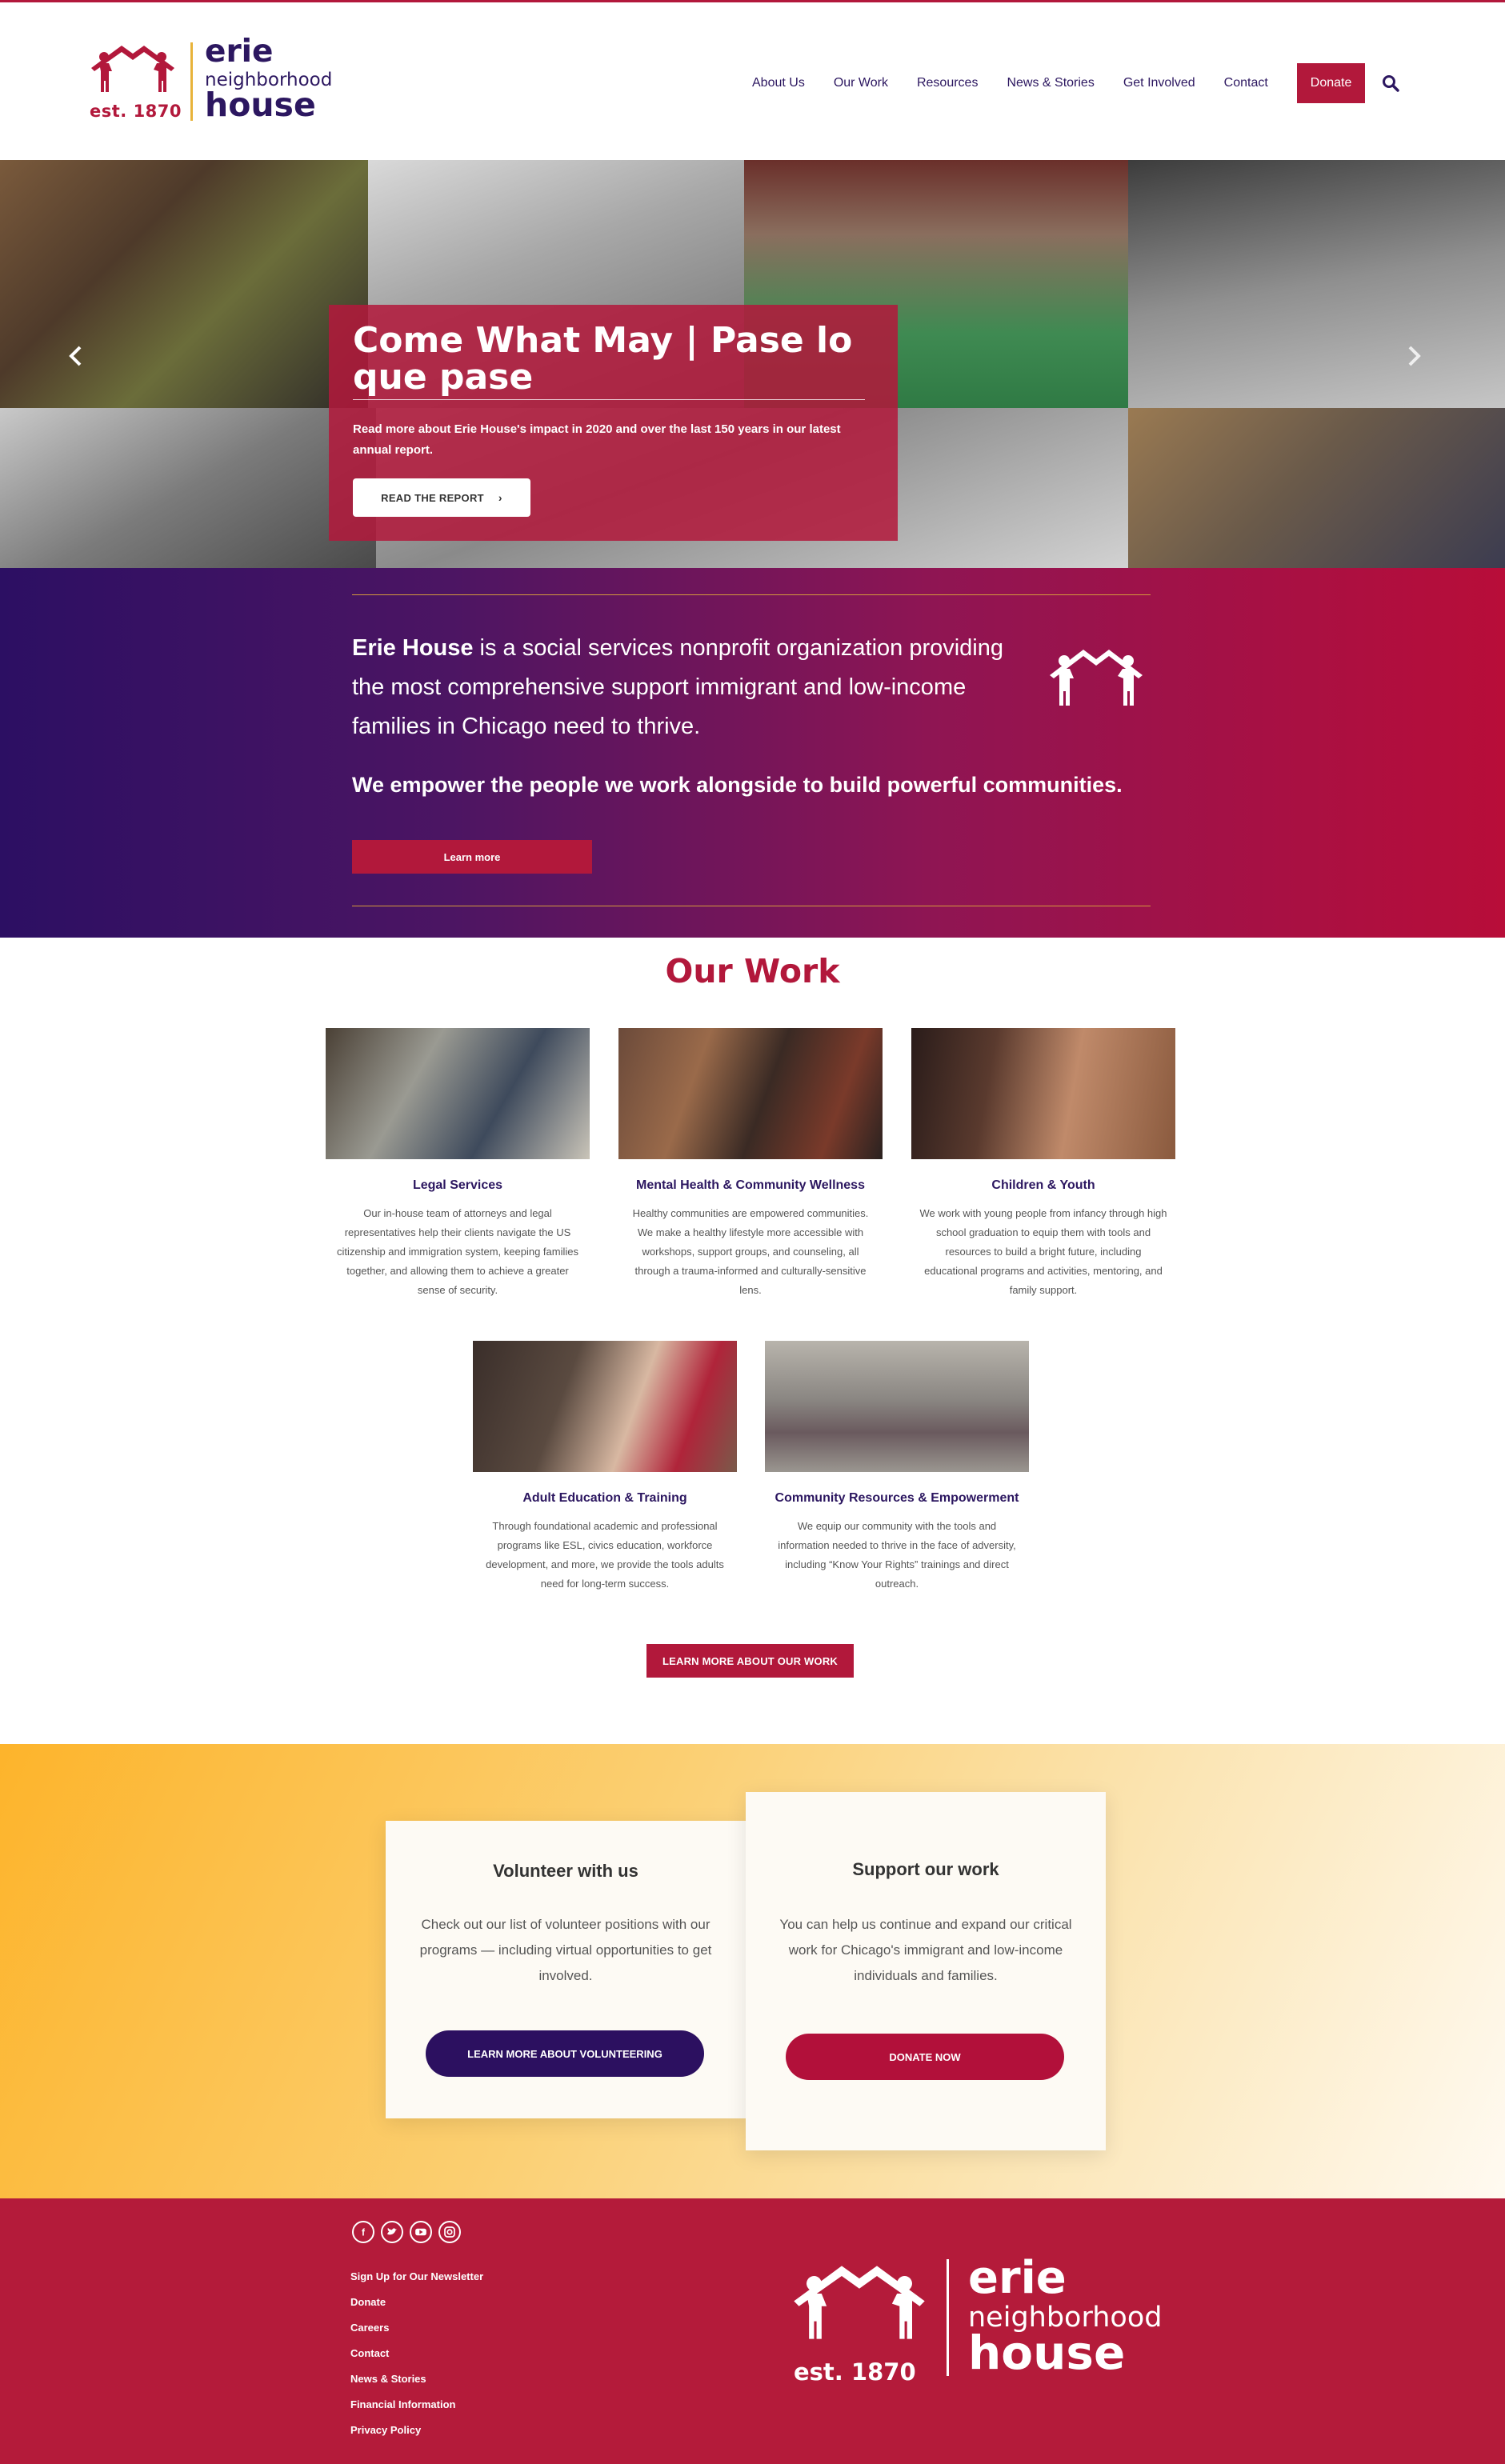 The width and height of the screenshot is (1505, 2464). What do you see at coordinates (750, 1185) in the screenshot?
I see `program-title: Mental Health & Community Wellness` at bounding box center [750, 1185].